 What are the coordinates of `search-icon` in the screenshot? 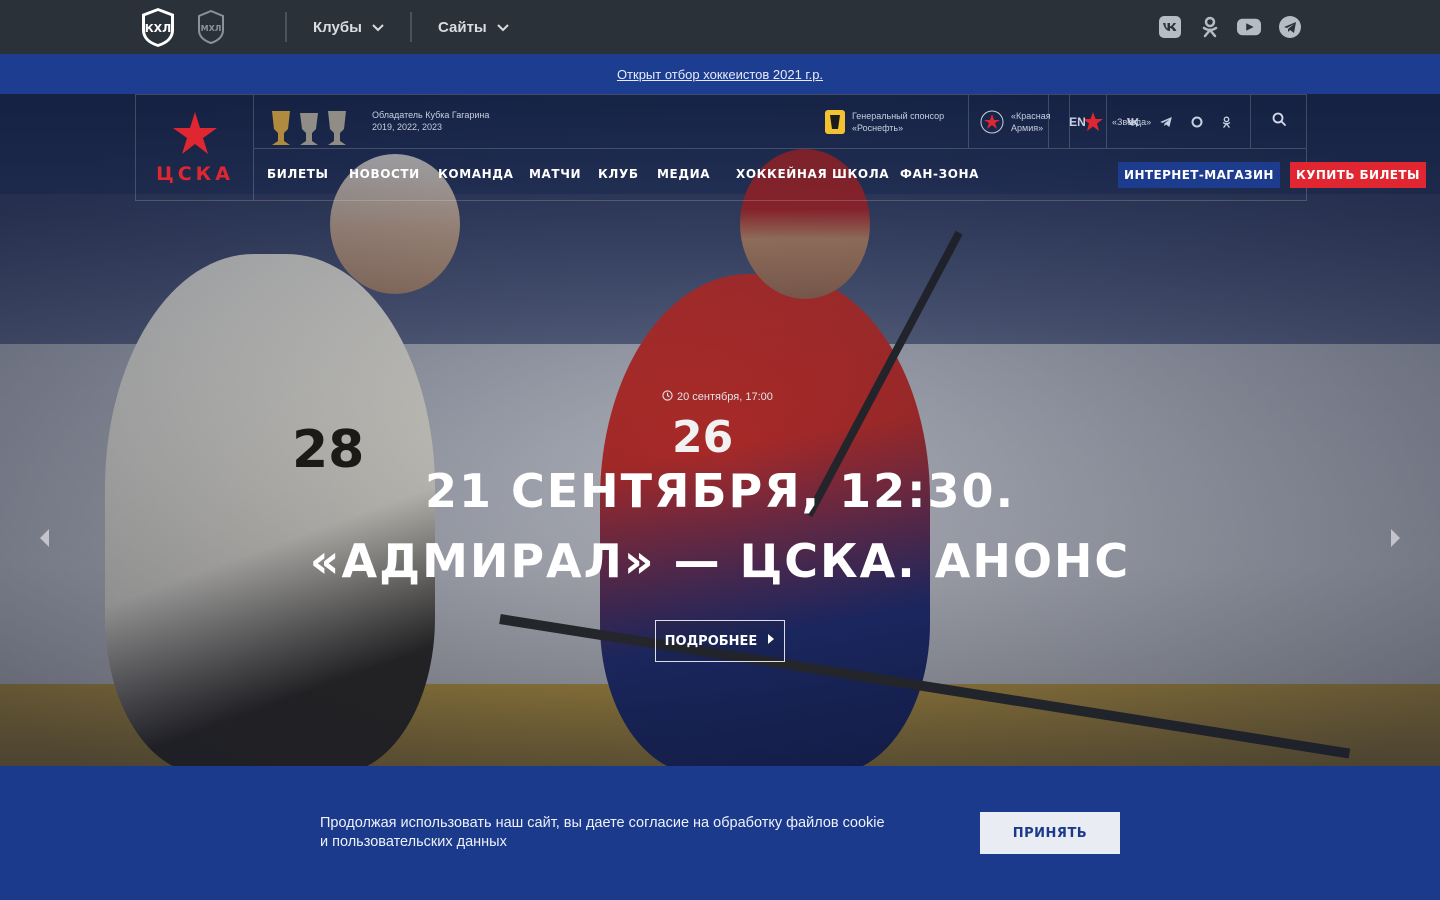 It's located at (1279, 121).